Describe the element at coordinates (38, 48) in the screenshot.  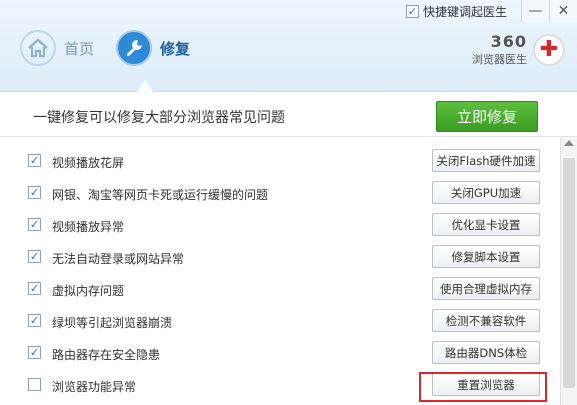
I see `home-icon` at that location.